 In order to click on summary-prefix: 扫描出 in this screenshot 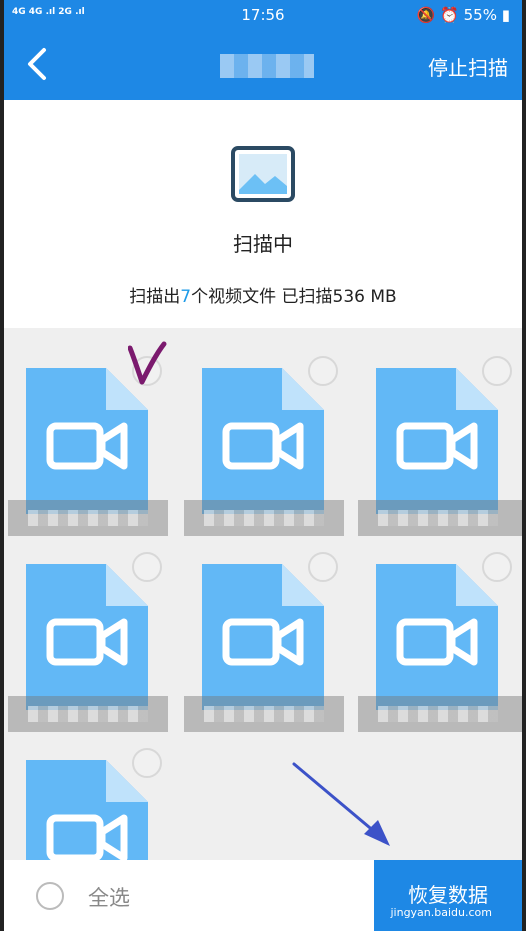, I will do `click(155, 297)`.